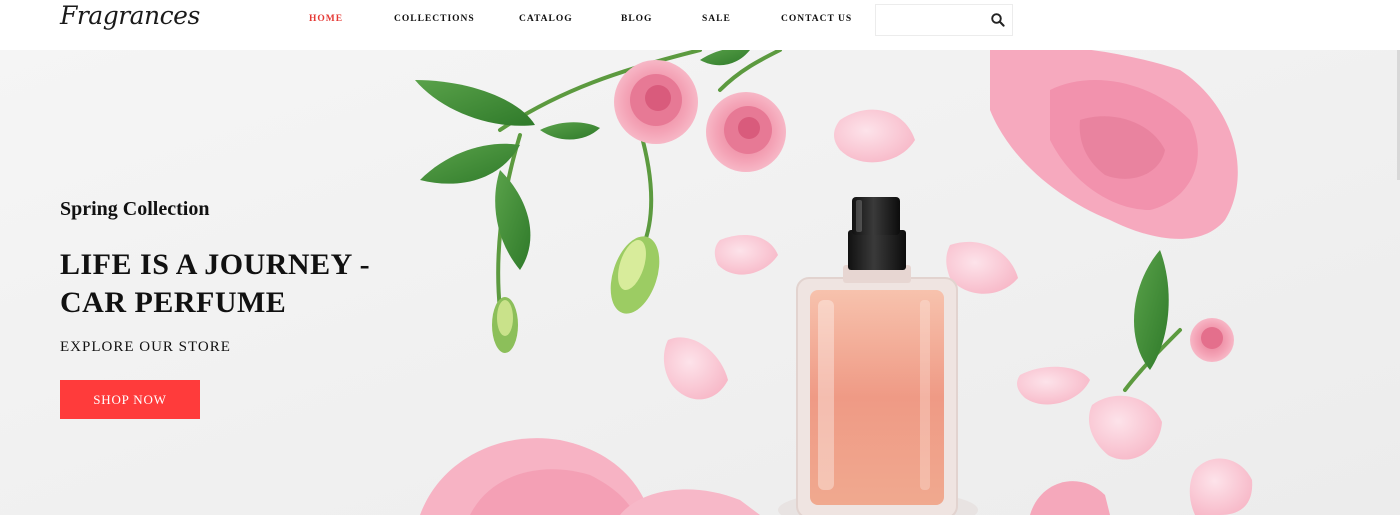  What do you see at coordinates (130, 399) in the screenshot?
I see `shop-now-button: SHOP NOW` at bounding box center [130, 399].